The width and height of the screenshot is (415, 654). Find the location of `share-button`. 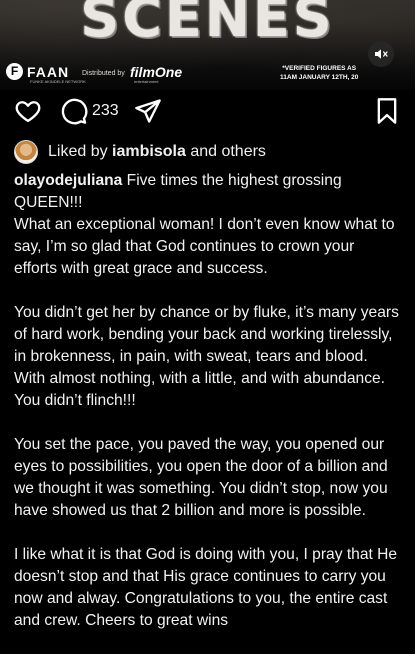

share-button is located at coordinates (148, 111).